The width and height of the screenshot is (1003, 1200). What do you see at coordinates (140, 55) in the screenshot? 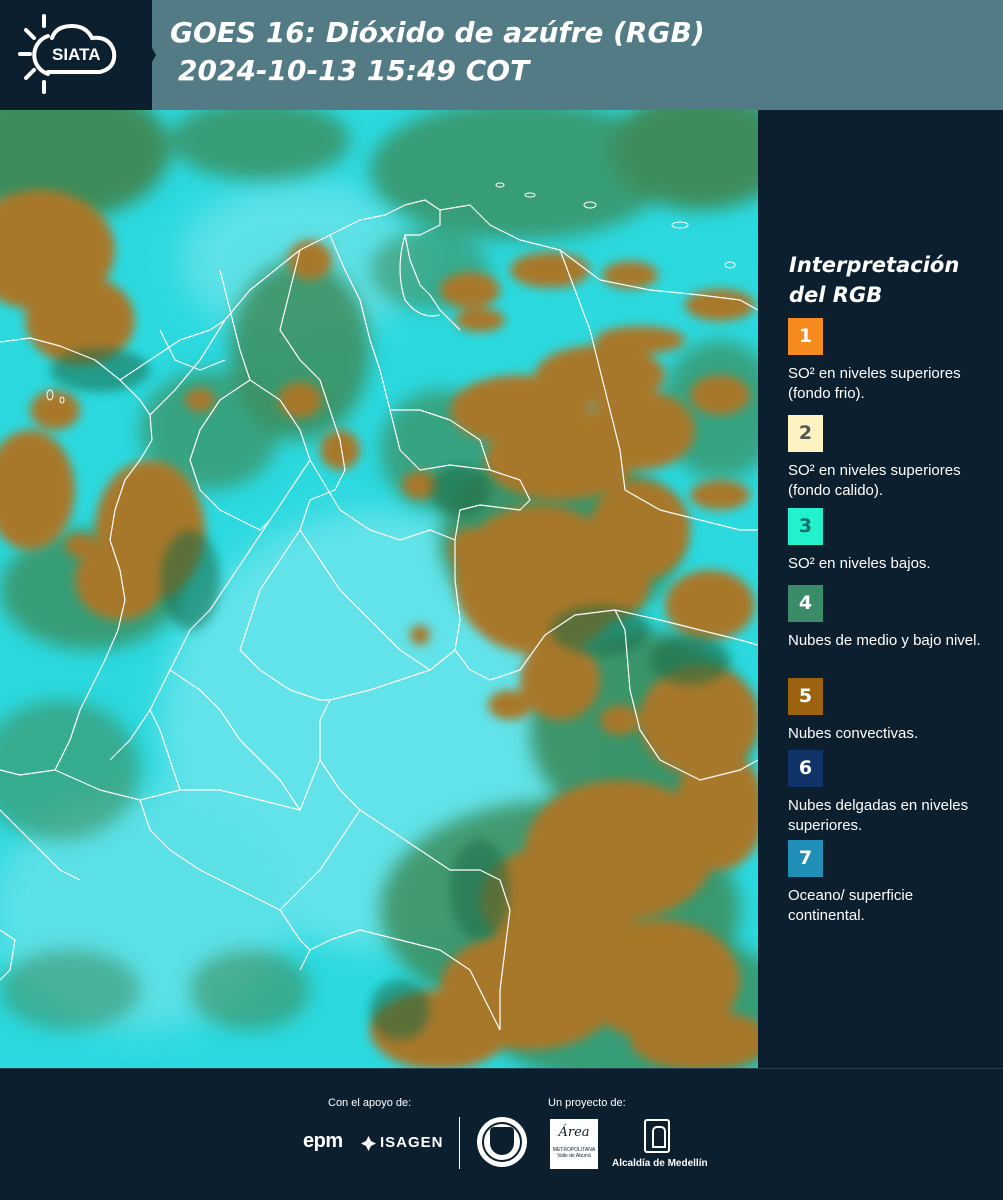
I see `logo-arrow` at bounding box center [140, 55].